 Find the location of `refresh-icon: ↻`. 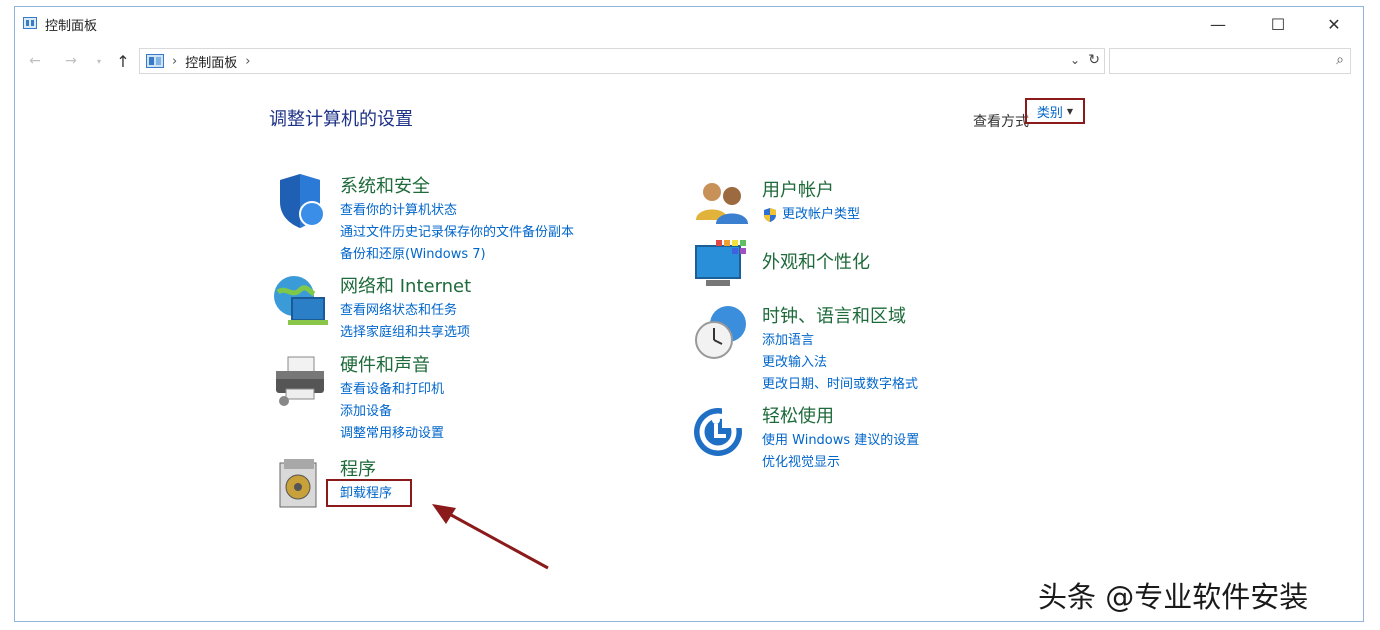

refresh-icon: ↻ is located at coordinates (1094, 60).